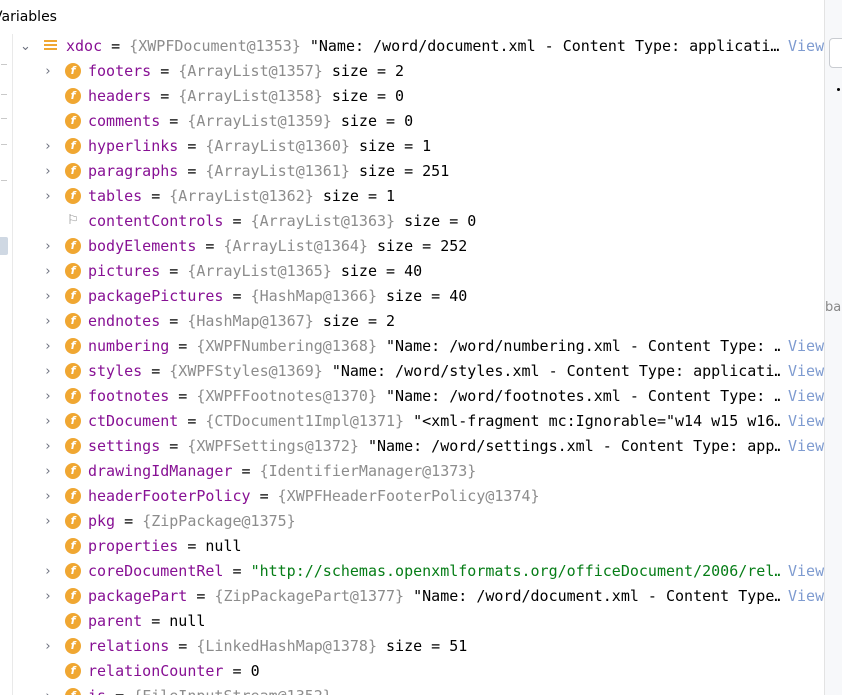 This screenshot has width=842, height=695. Describe the element at coordinates (124, 446) in the screenshot. I see `variable-name: settings` at that location.